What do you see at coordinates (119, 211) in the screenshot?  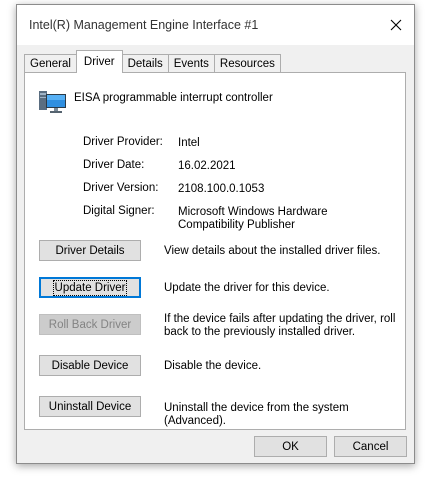 I see `digital-signer-label: Digital Signer:` at bounding box center [119, 211].